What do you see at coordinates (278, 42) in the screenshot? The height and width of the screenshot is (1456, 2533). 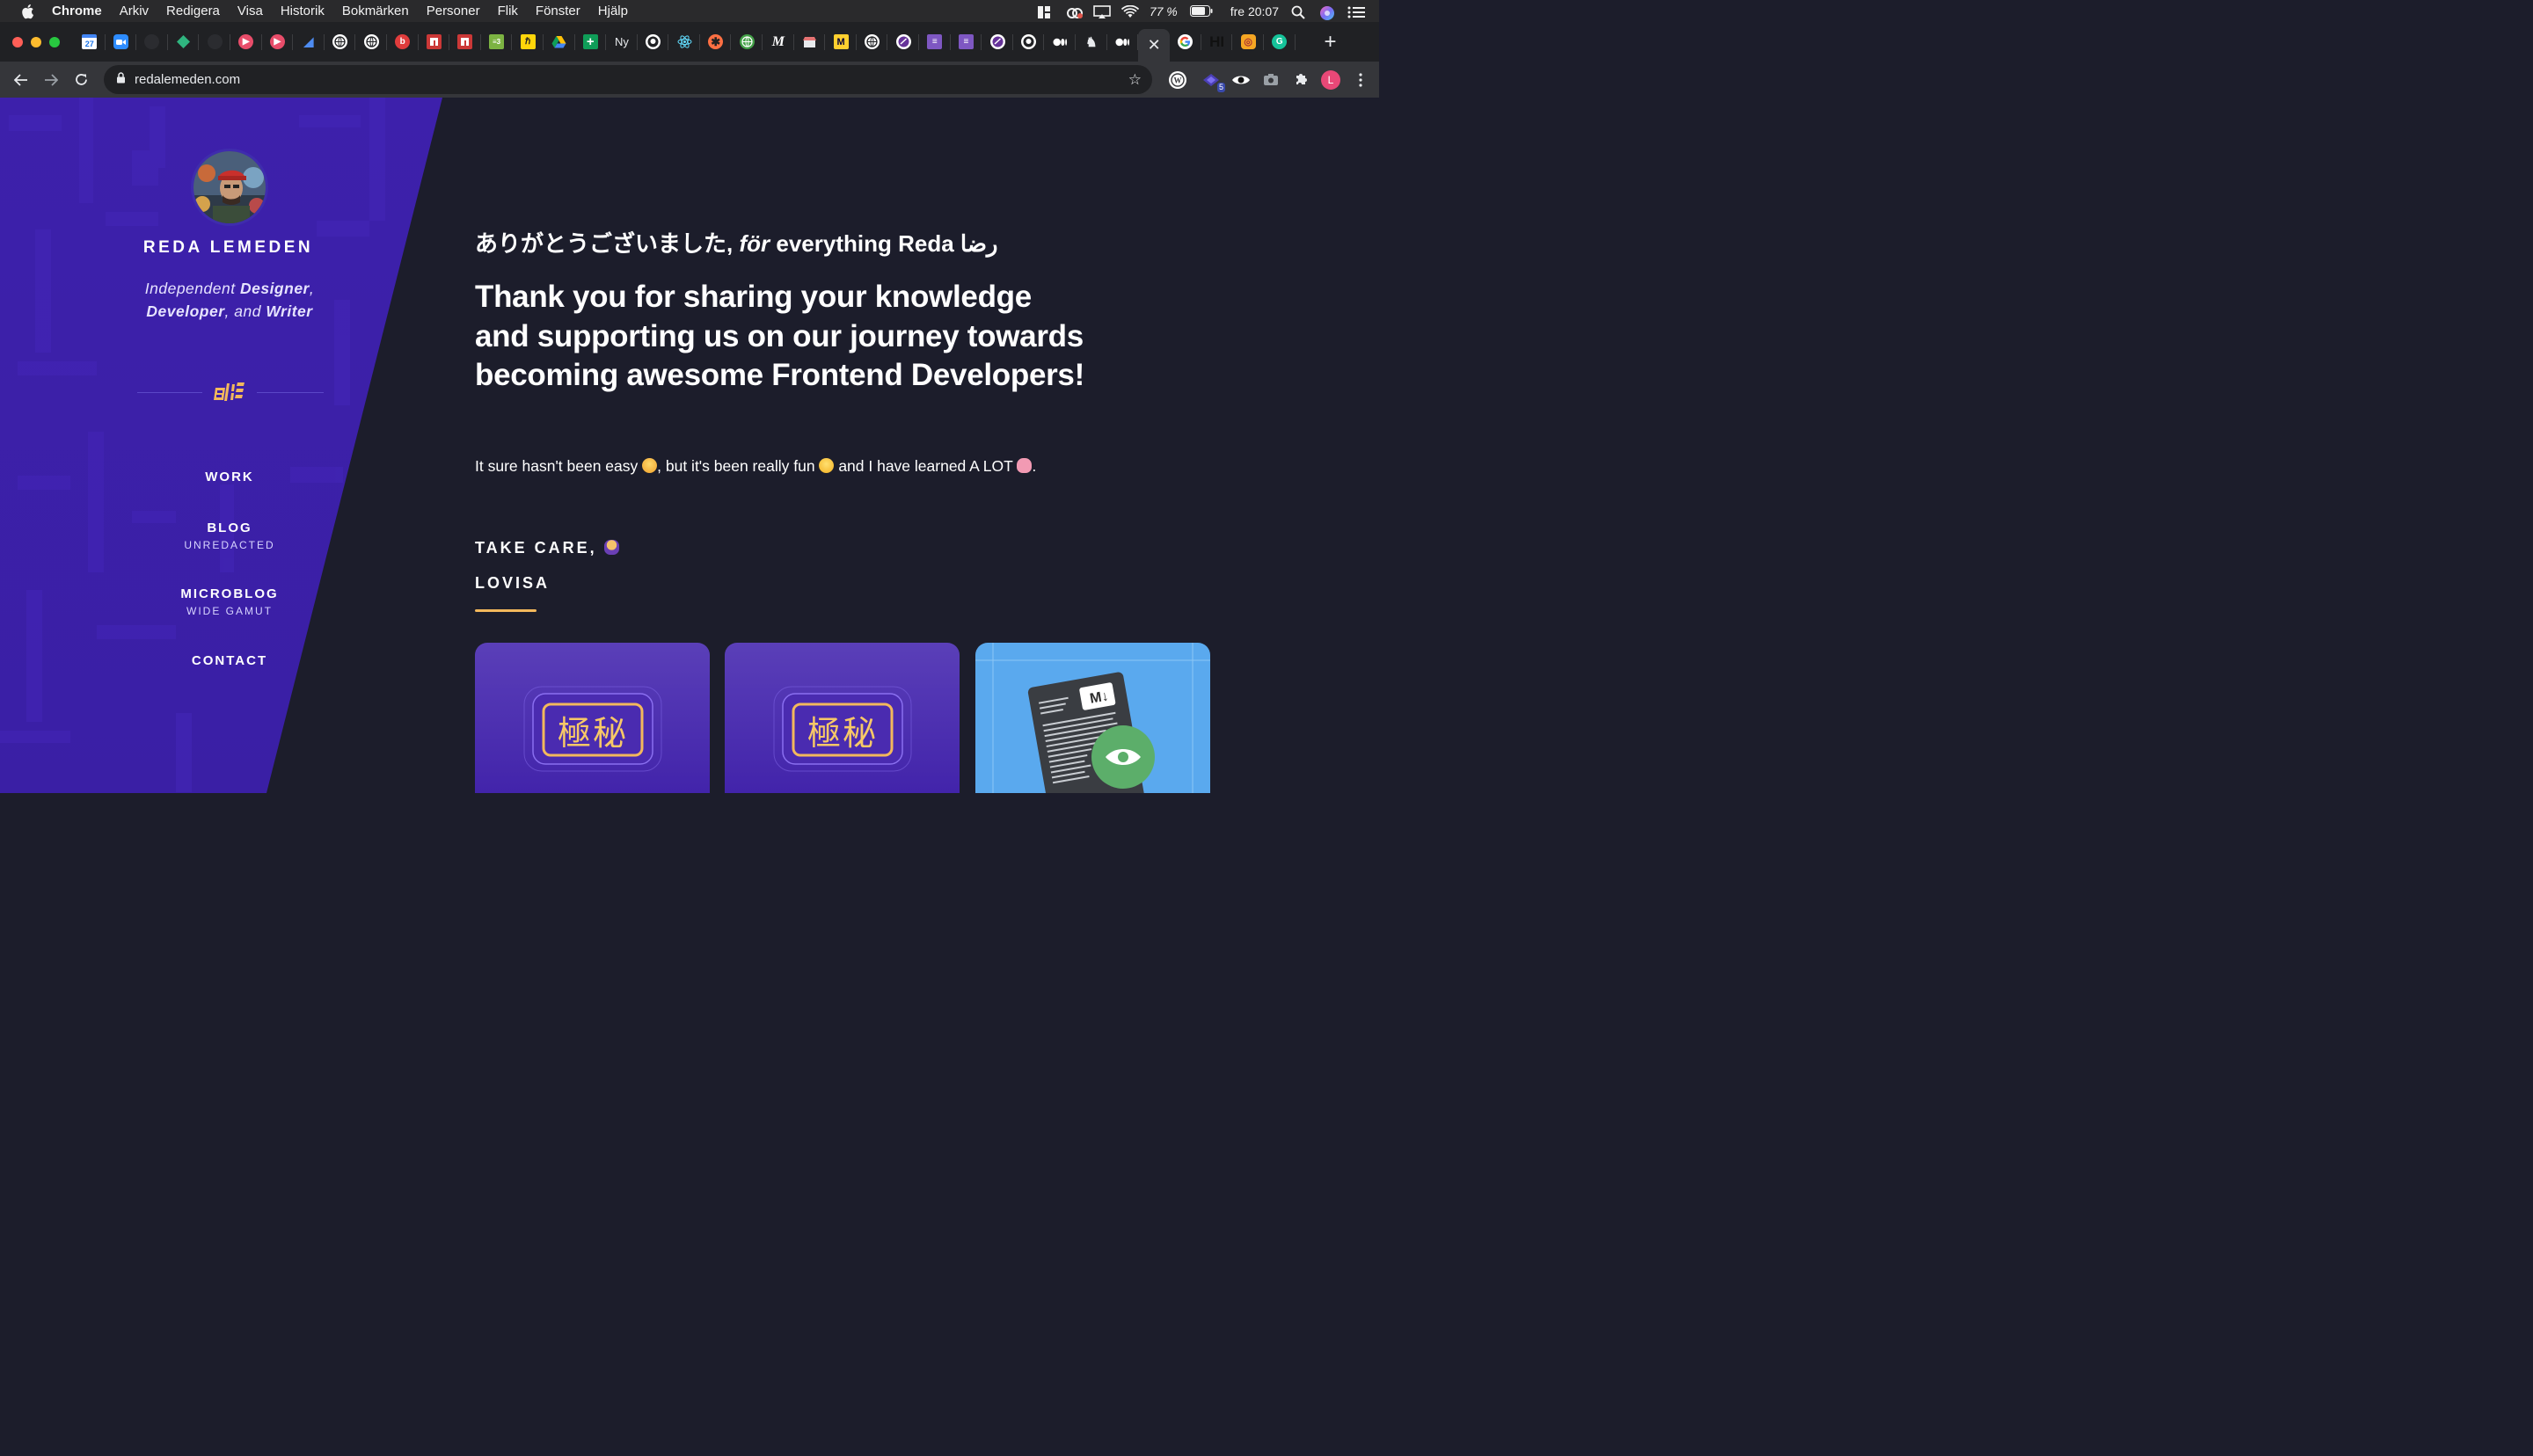 I see `tab-youtube-red-2: ▶` at bounding box center [278, 42].